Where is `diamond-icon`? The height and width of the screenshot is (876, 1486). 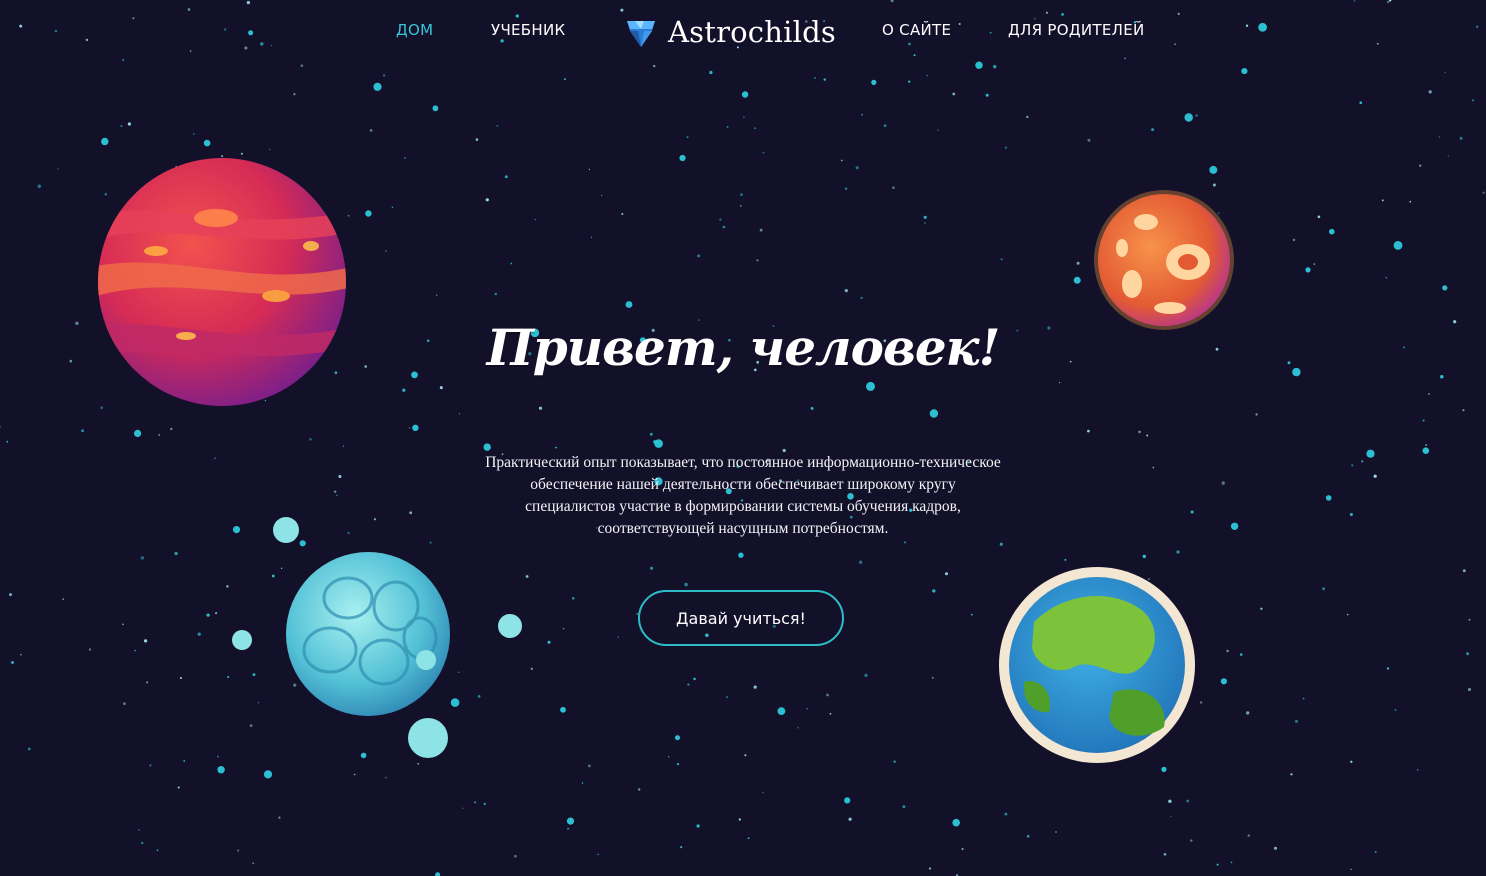
diamond-icon is located at coordinates (641, 34).